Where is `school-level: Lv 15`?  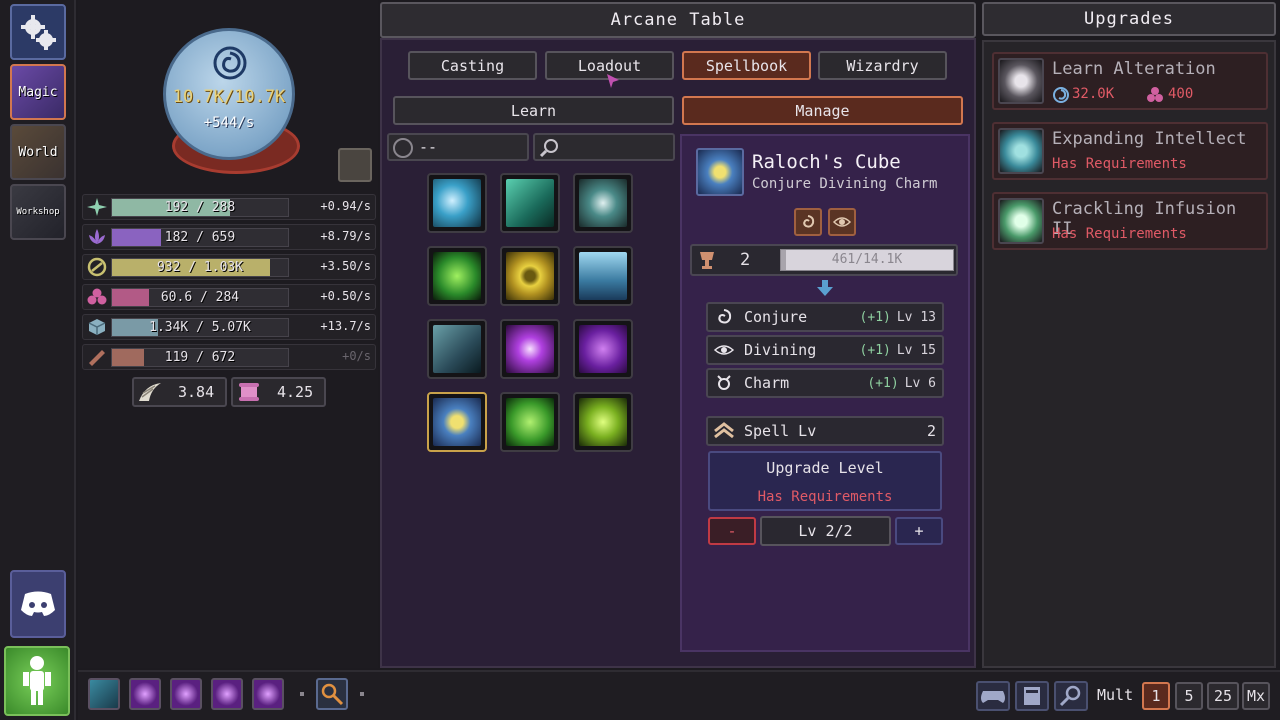 school-level: Lv 15 is located at coordinates (916, 350).